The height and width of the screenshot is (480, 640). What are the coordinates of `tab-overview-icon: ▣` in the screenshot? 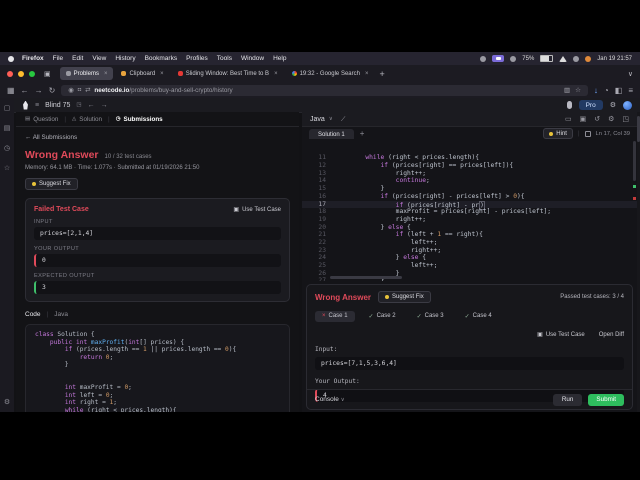 It's located at (47, 74).